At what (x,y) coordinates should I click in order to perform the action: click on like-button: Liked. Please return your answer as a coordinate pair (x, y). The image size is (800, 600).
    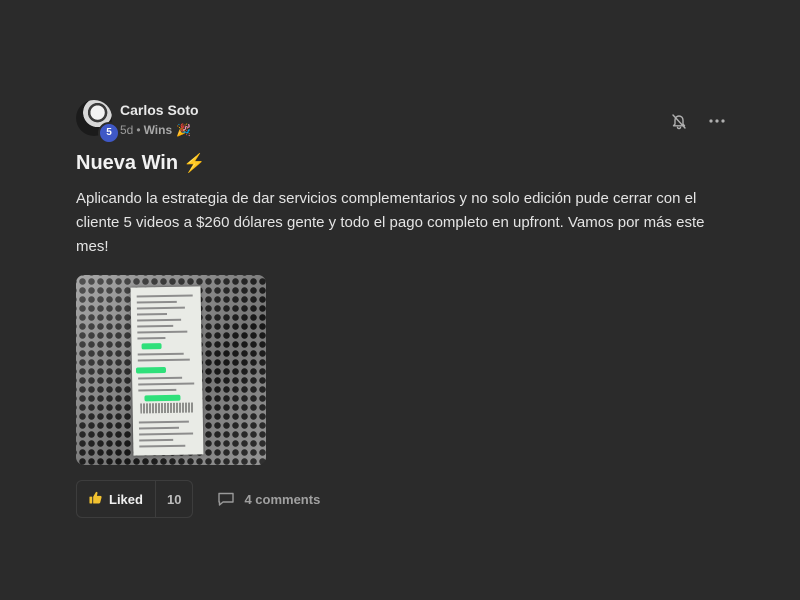
    Looking at the image, I should click on (116, 499).